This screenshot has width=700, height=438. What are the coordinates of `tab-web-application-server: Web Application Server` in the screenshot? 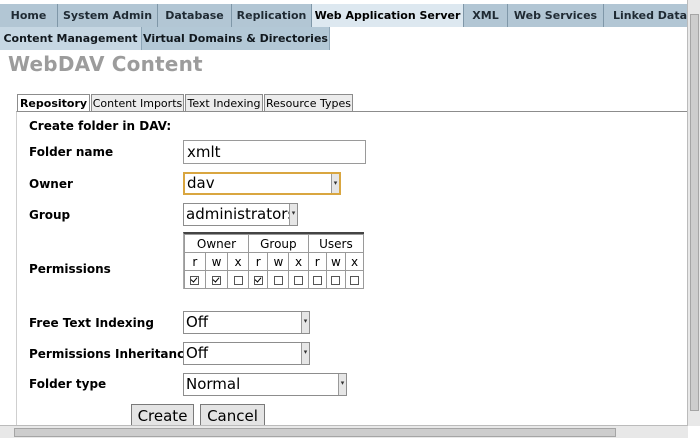 It's located at (388, 15).